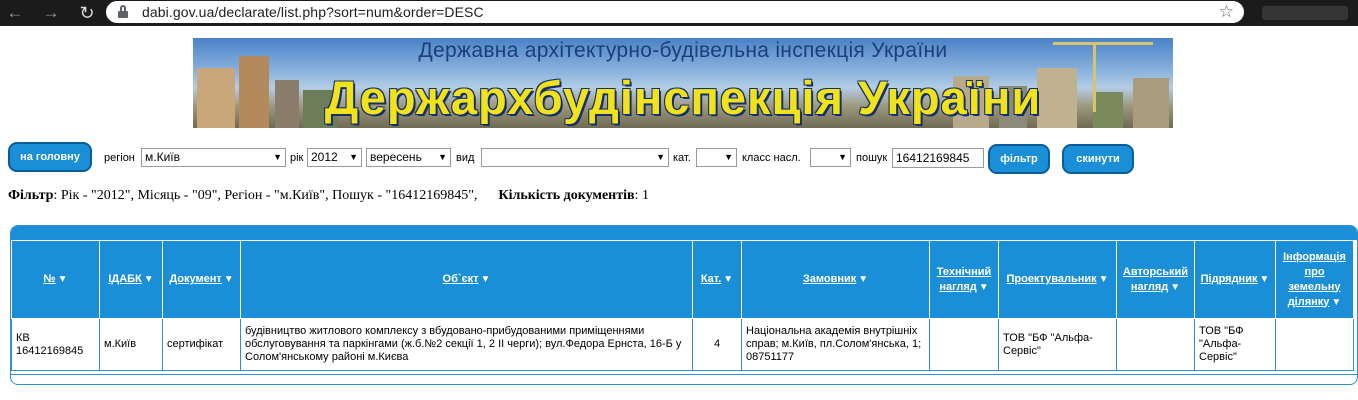 This screenshot has height=400, width=1358. I want to click on type-select: ▼, so click(575, 157).